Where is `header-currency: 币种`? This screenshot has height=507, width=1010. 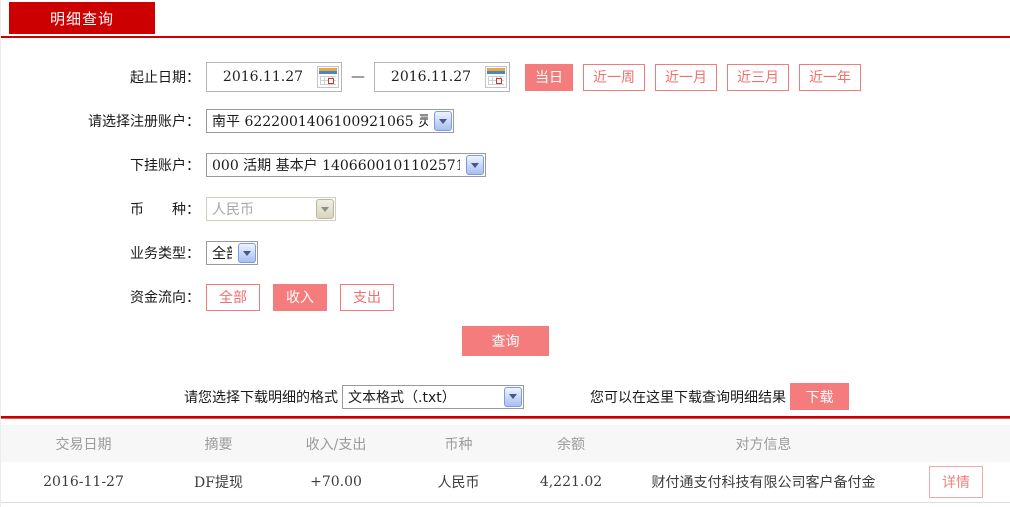
header-currency: 币种 is located at coordinates (458, 443).